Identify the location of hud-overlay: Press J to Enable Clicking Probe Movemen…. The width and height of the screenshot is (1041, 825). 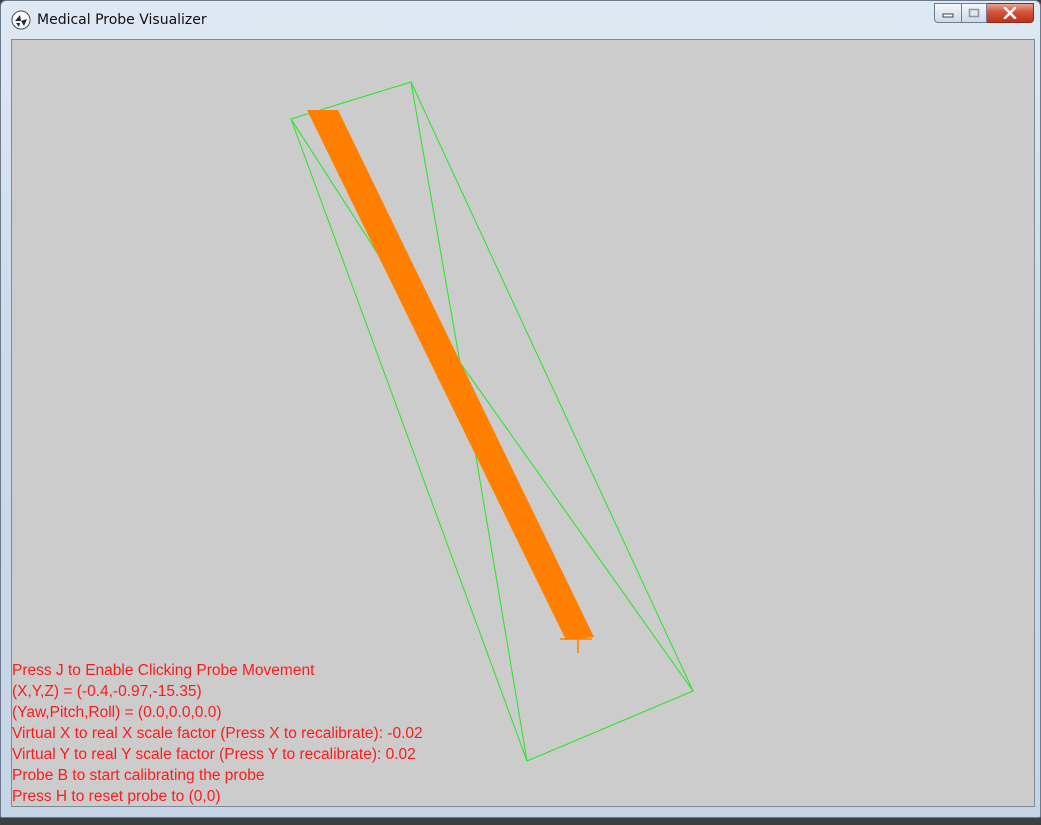
(362, 733).